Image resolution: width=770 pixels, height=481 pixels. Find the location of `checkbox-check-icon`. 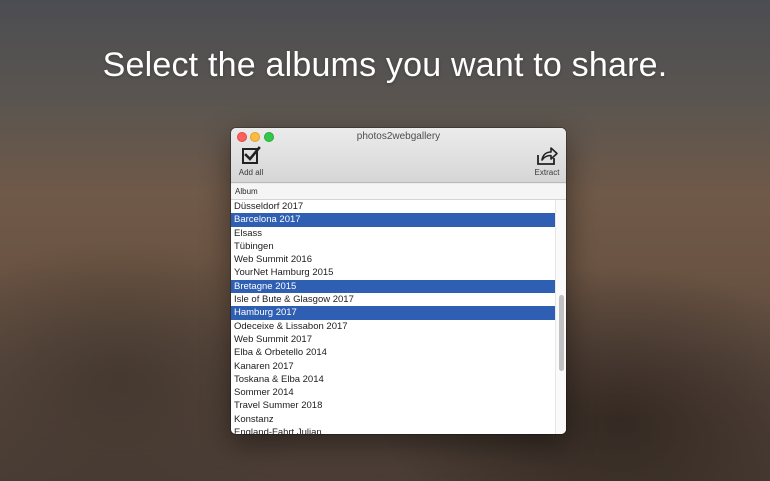

checkbox-check-icon is located at coordinates (251, 155).